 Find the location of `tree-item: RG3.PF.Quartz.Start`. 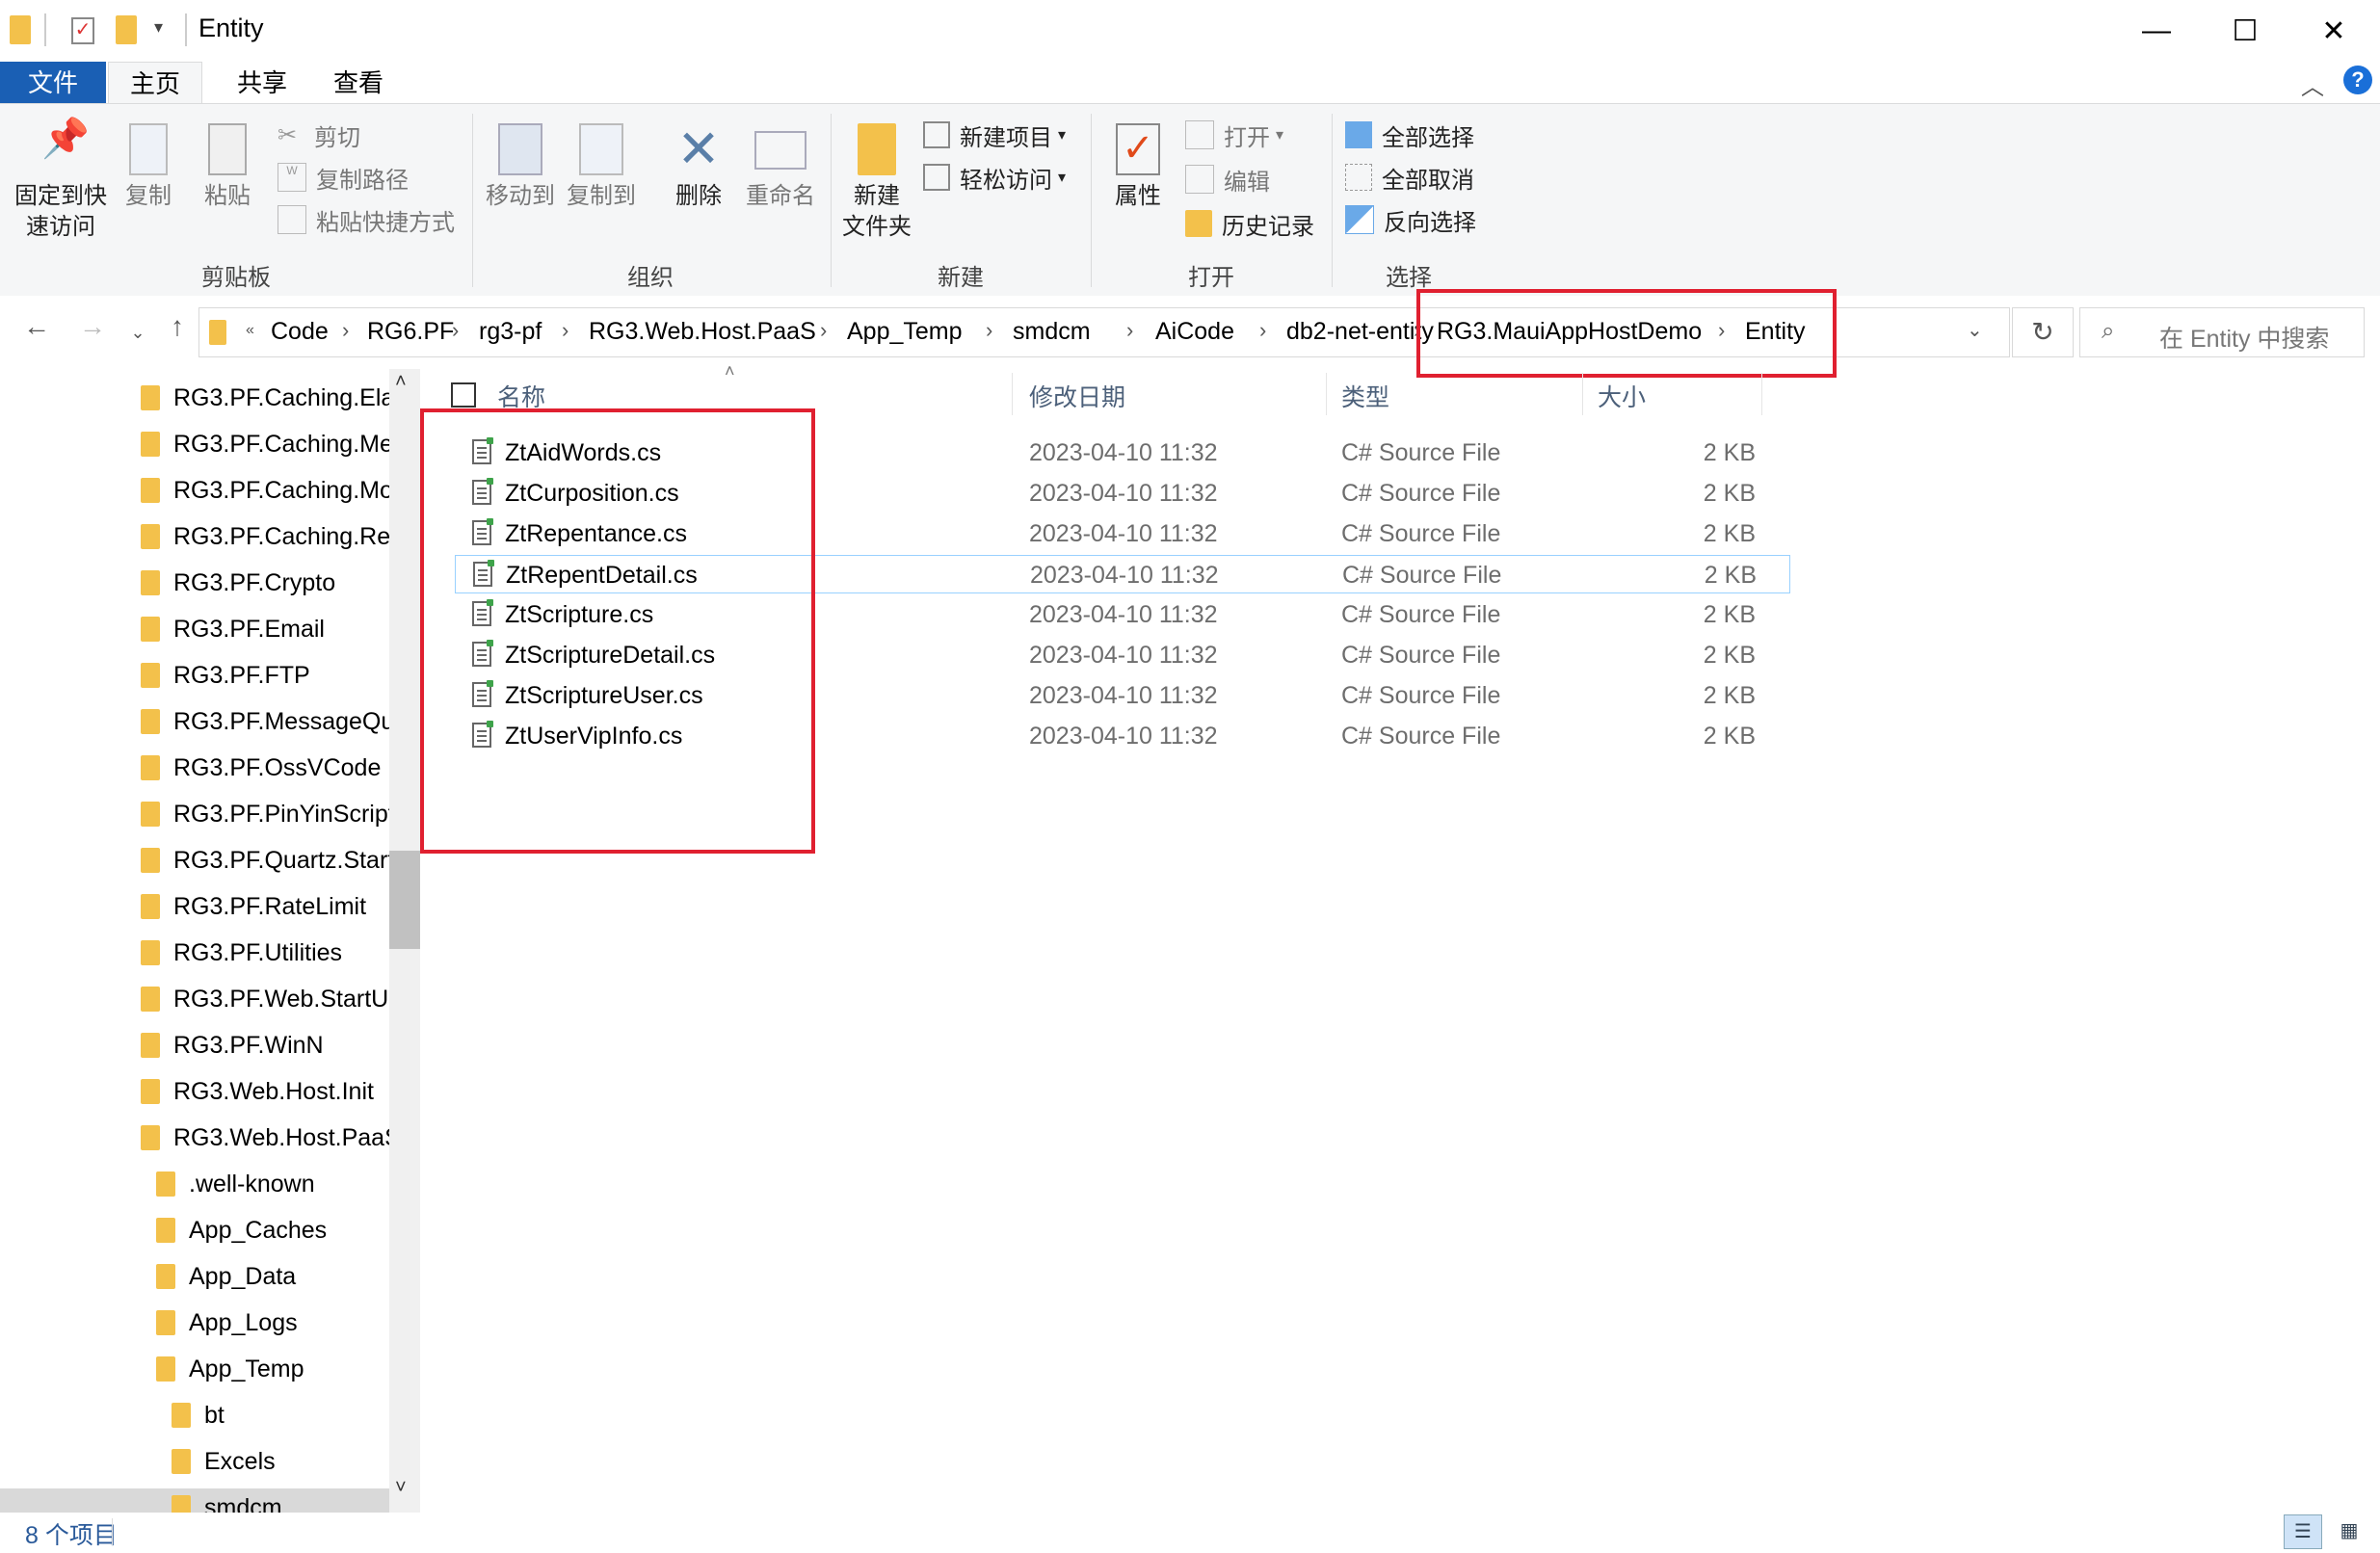

tree-item: RG3.PF.Quartz.Start is located at coordinates (197, 860).